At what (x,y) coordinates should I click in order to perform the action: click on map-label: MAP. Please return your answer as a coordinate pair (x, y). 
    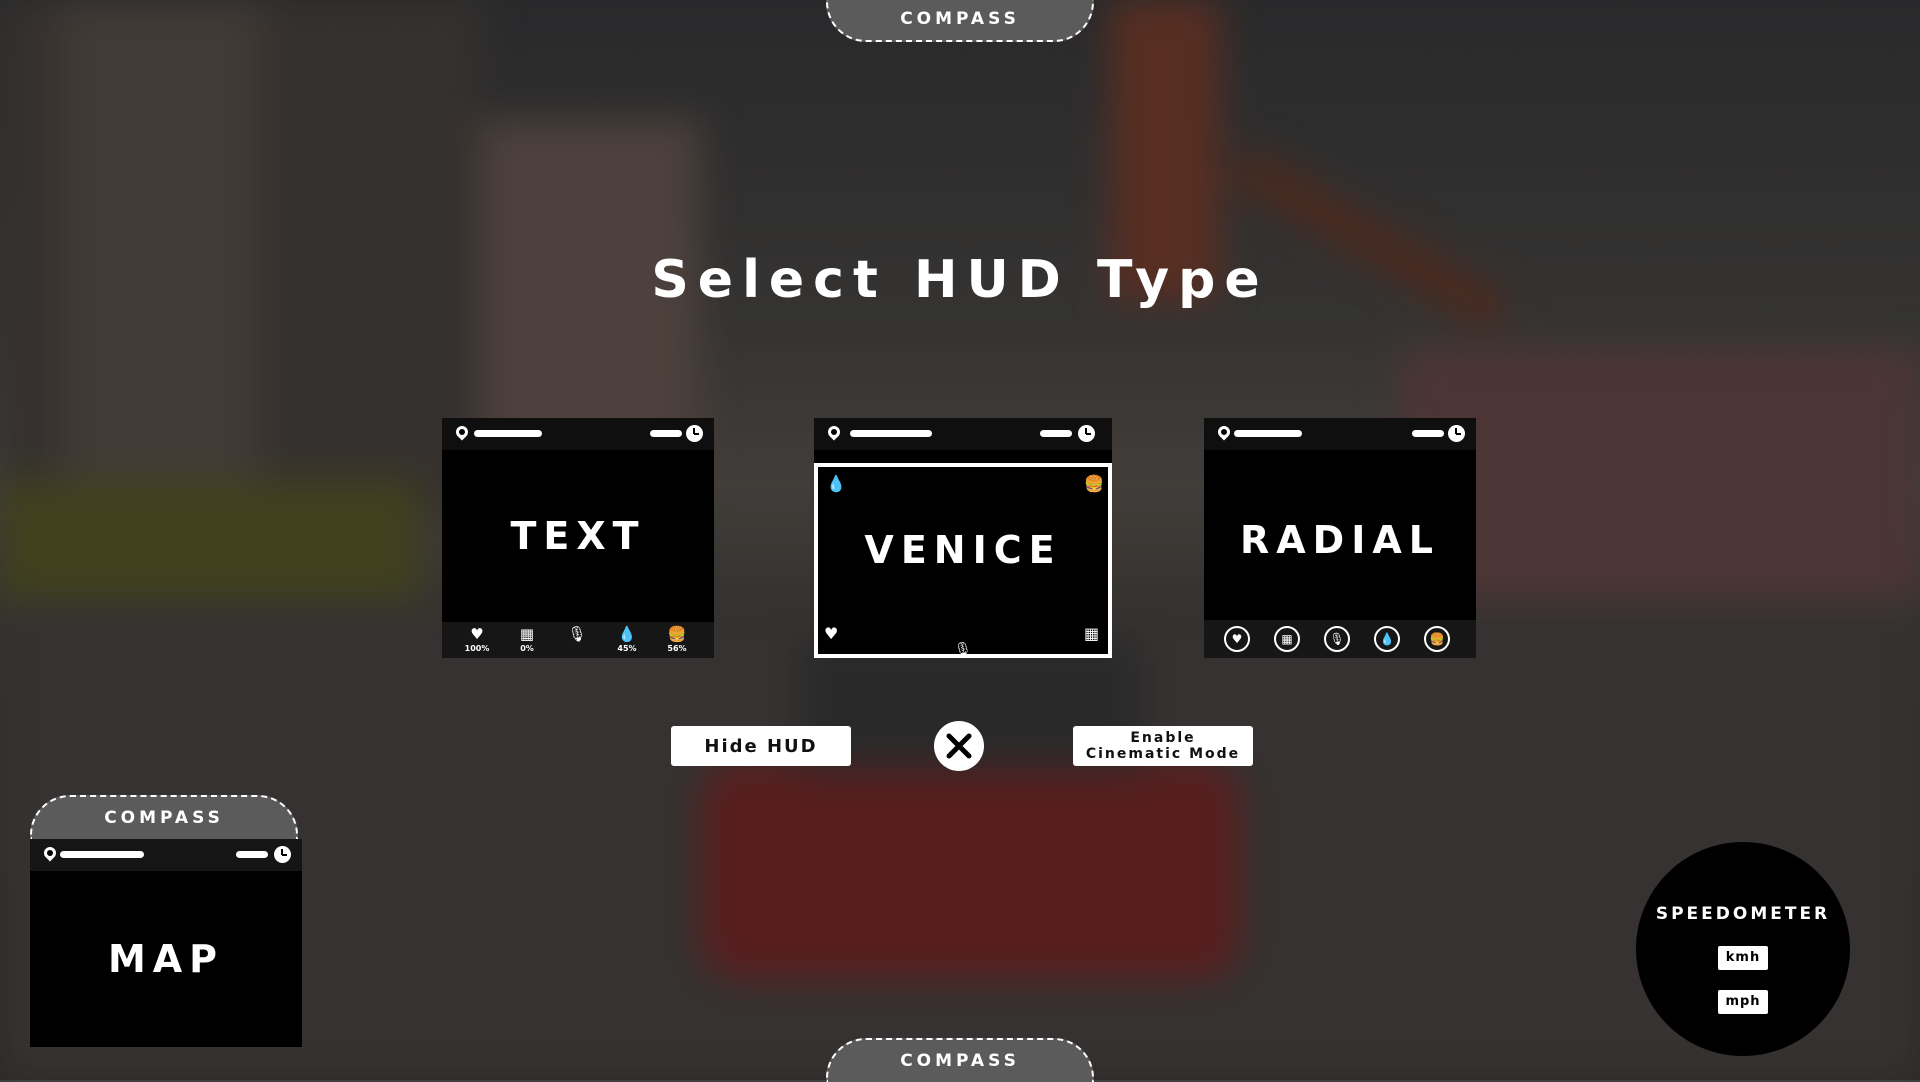
    Looking at the image, I should click on (166, 959).